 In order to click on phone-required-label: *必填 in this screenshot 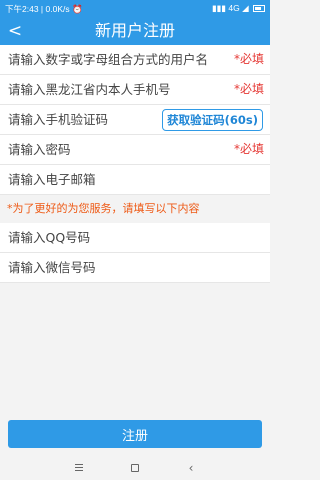, I will do `click(248, 89)`.